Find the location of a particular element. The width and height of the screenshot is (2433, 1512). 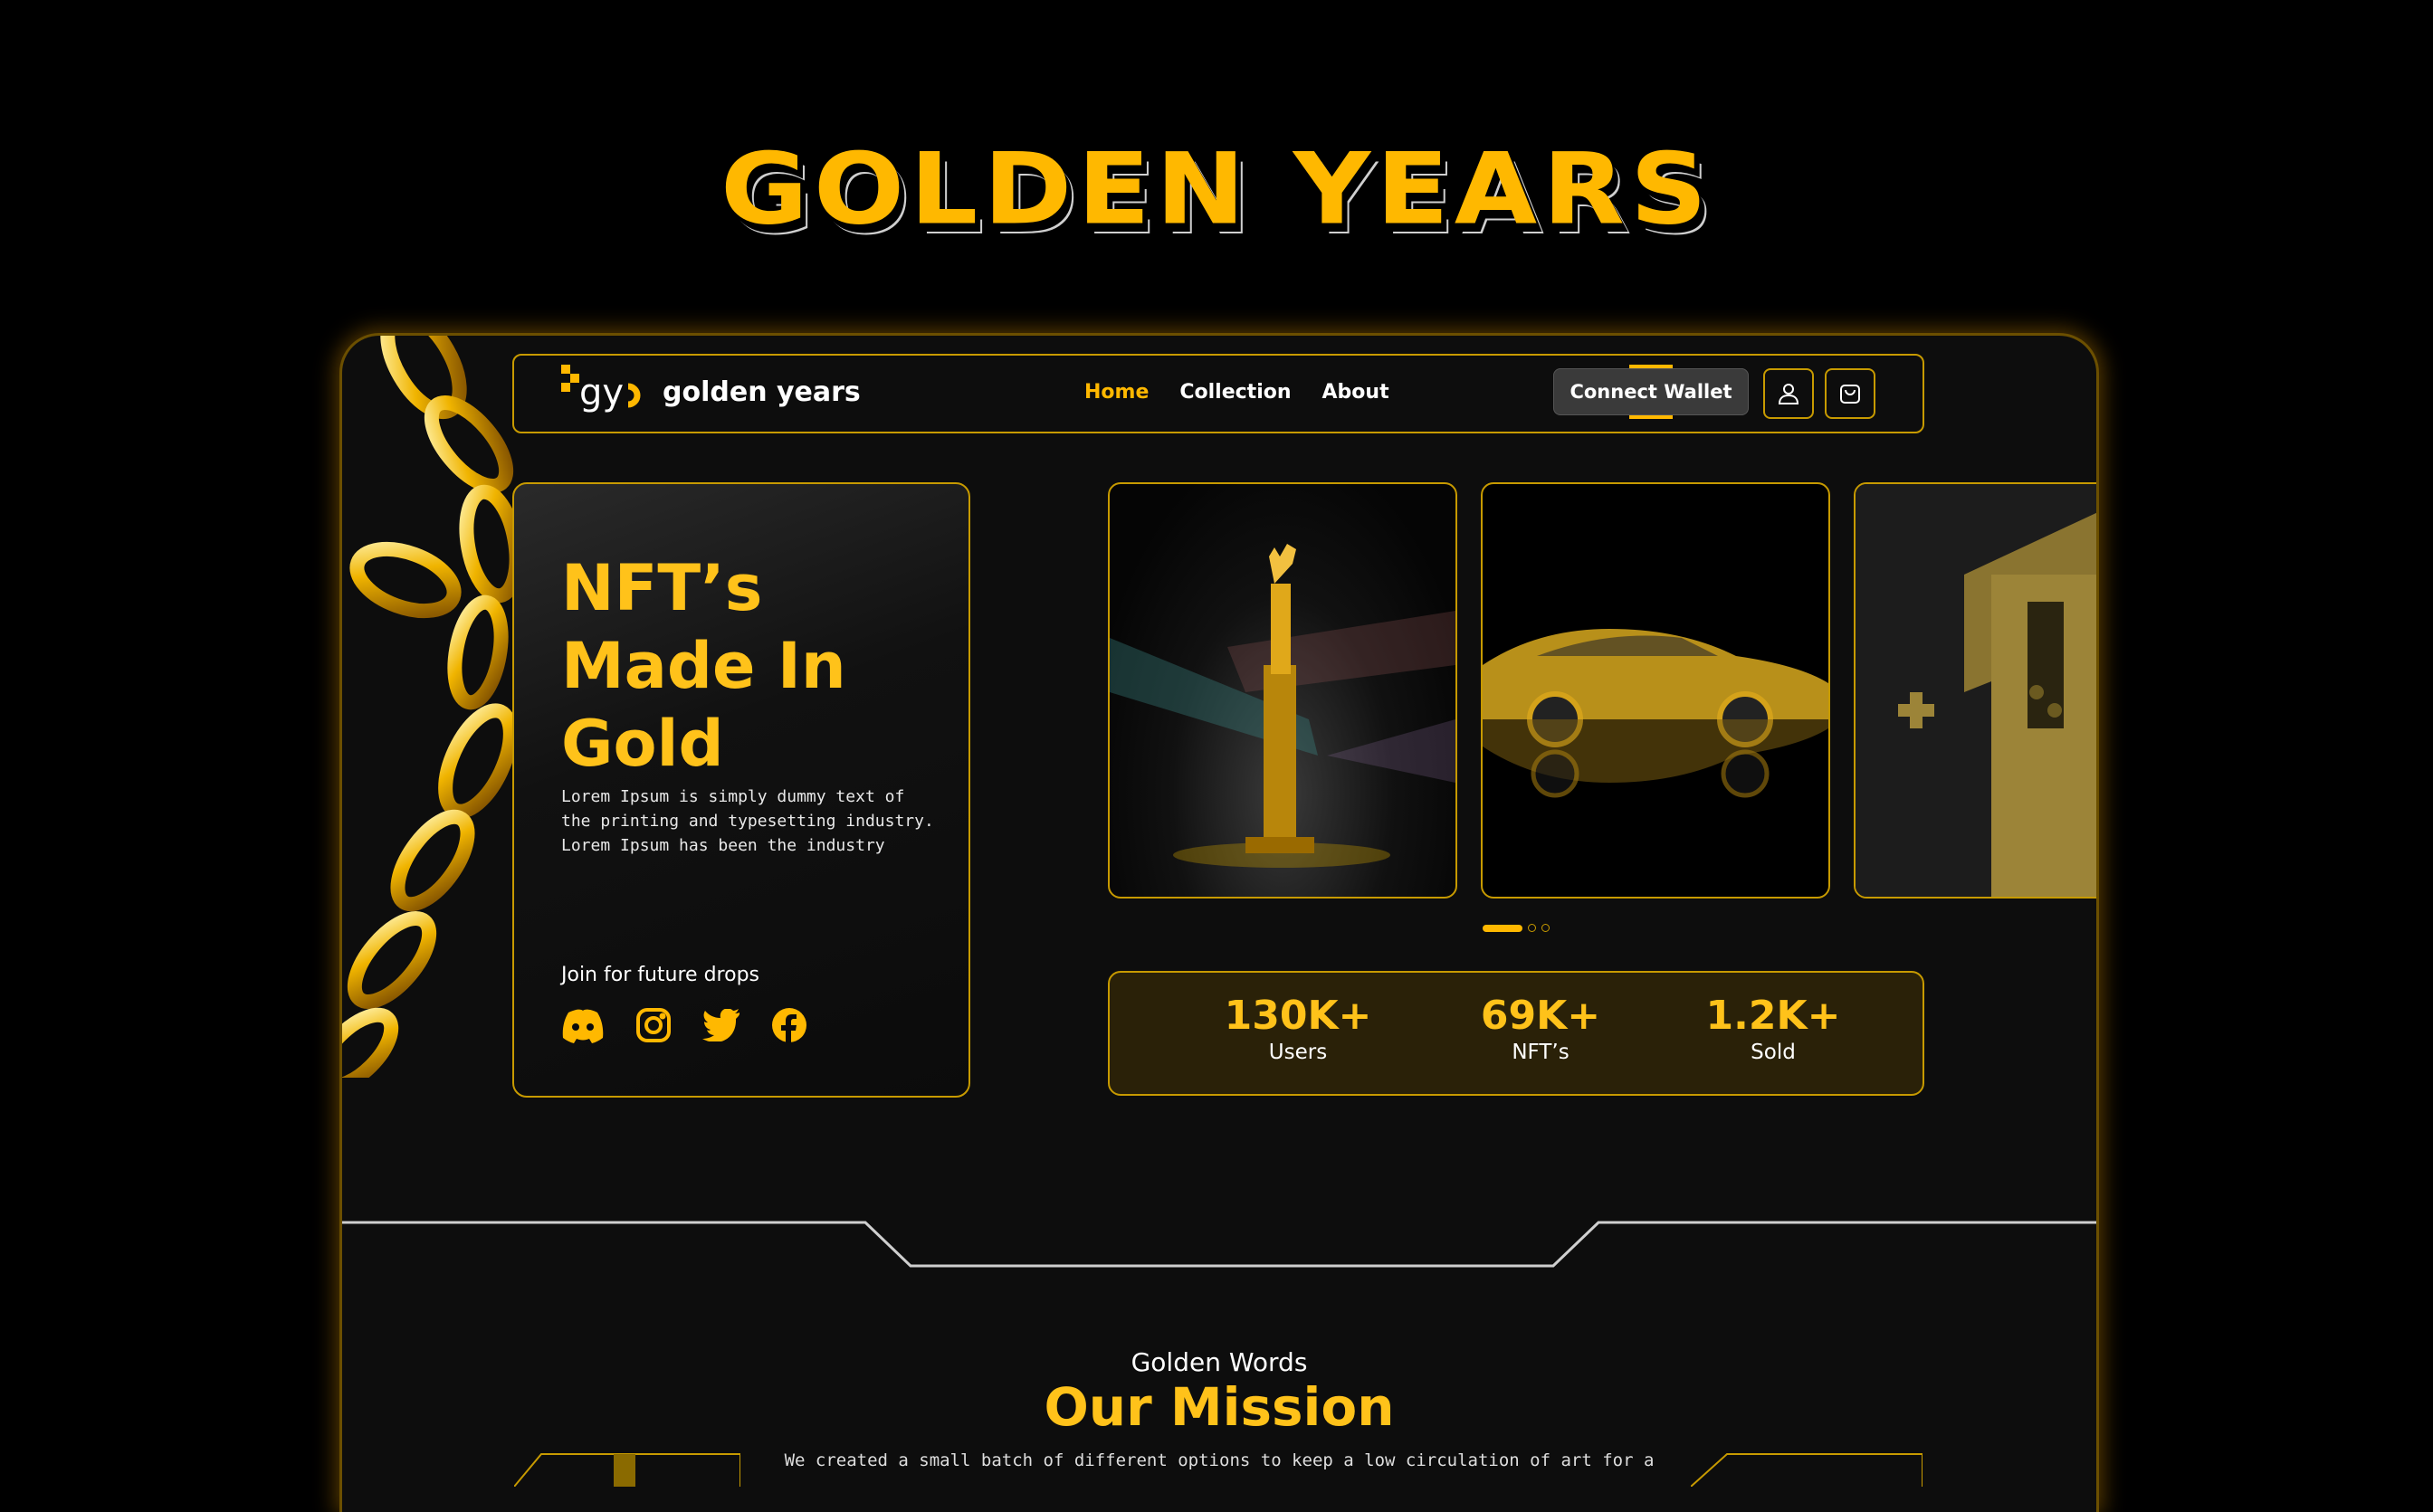

gallery-card-gameboy is located at coordinates (1975, 691).